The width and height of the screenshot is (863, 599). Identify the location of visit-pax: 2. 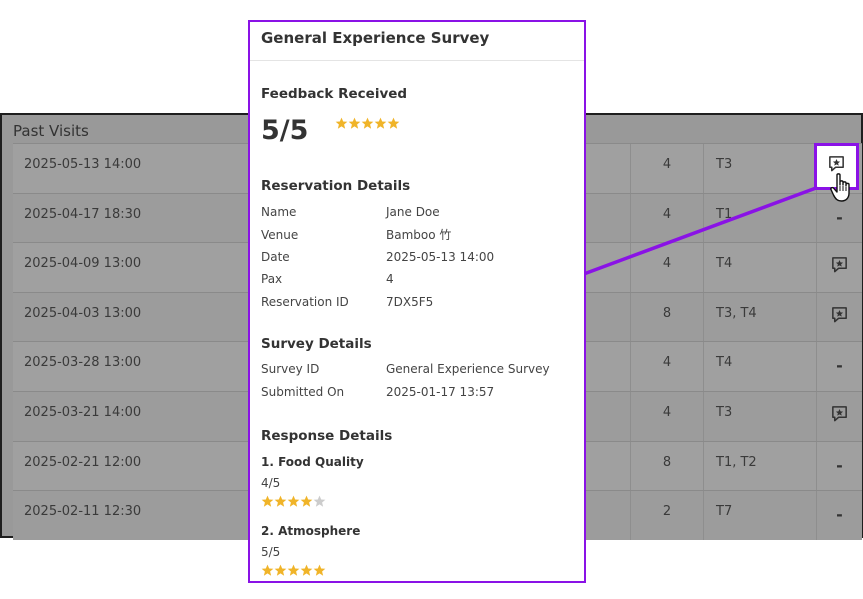
(666, 515).